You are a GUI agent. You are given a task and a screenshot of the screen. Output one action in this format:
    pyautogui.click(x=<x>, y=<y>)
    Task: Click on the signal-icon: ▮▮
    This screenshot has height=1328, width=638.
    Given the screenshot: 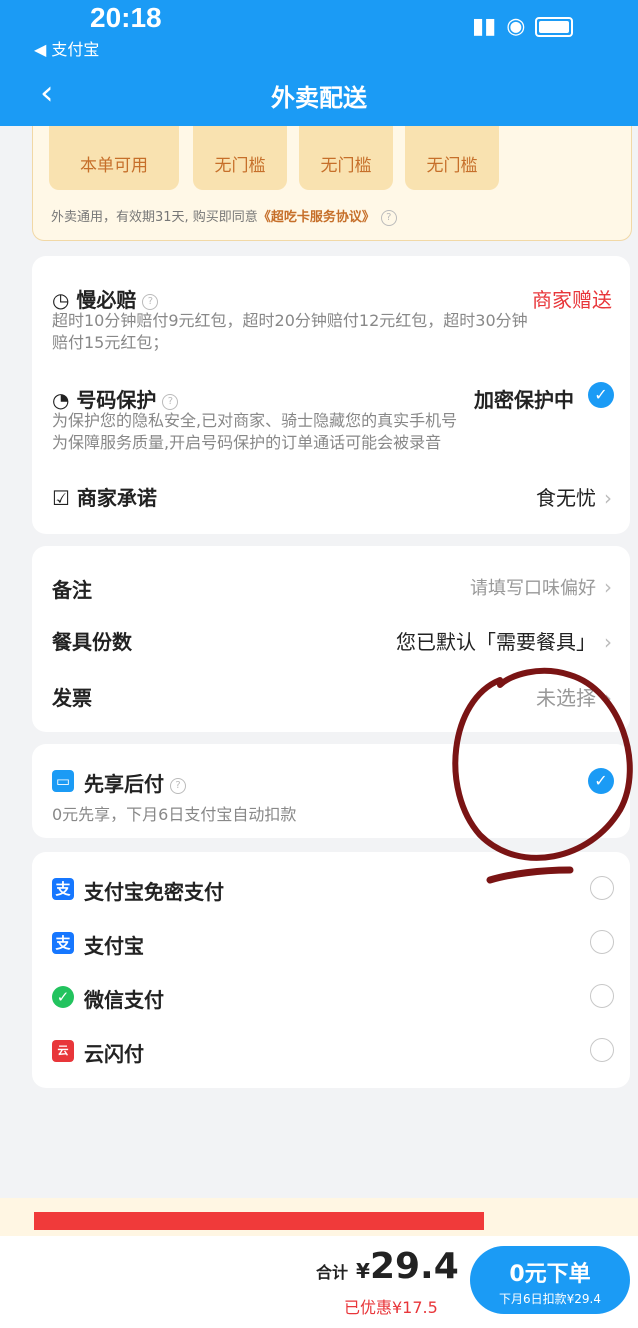 What is the action you would take?
    pyautogui.click(x=484, y=26)
    